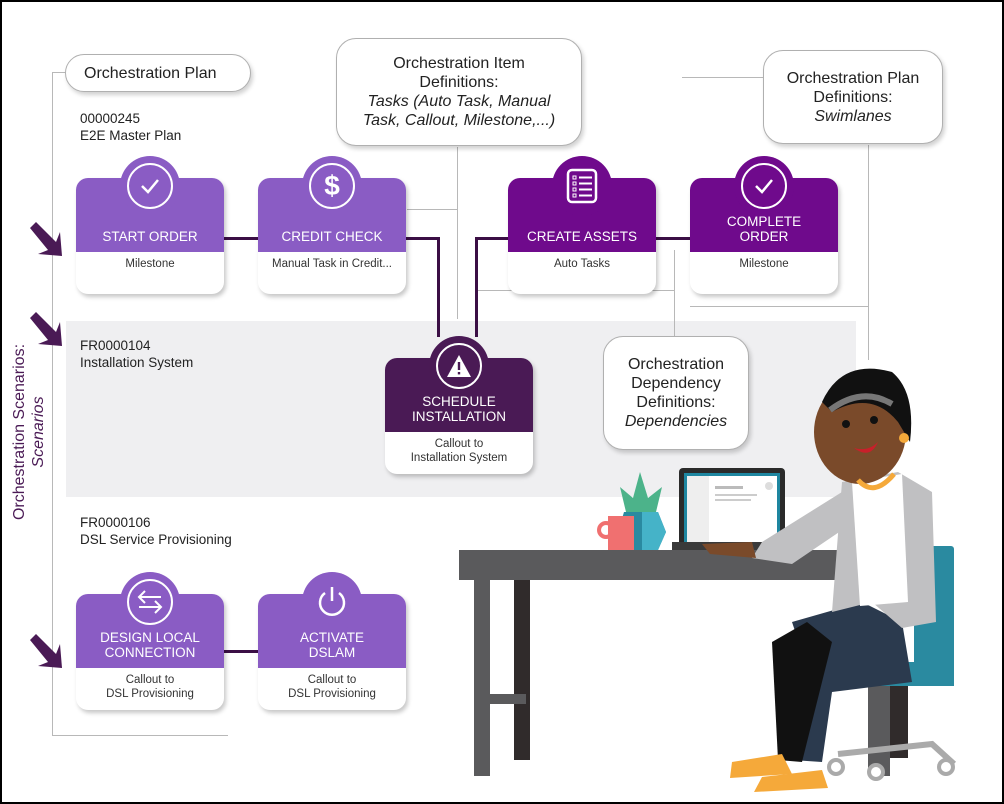  Describe the element at coordinates (779, 306) in the screenshot. I see `swimlane-def-branch` at that location.